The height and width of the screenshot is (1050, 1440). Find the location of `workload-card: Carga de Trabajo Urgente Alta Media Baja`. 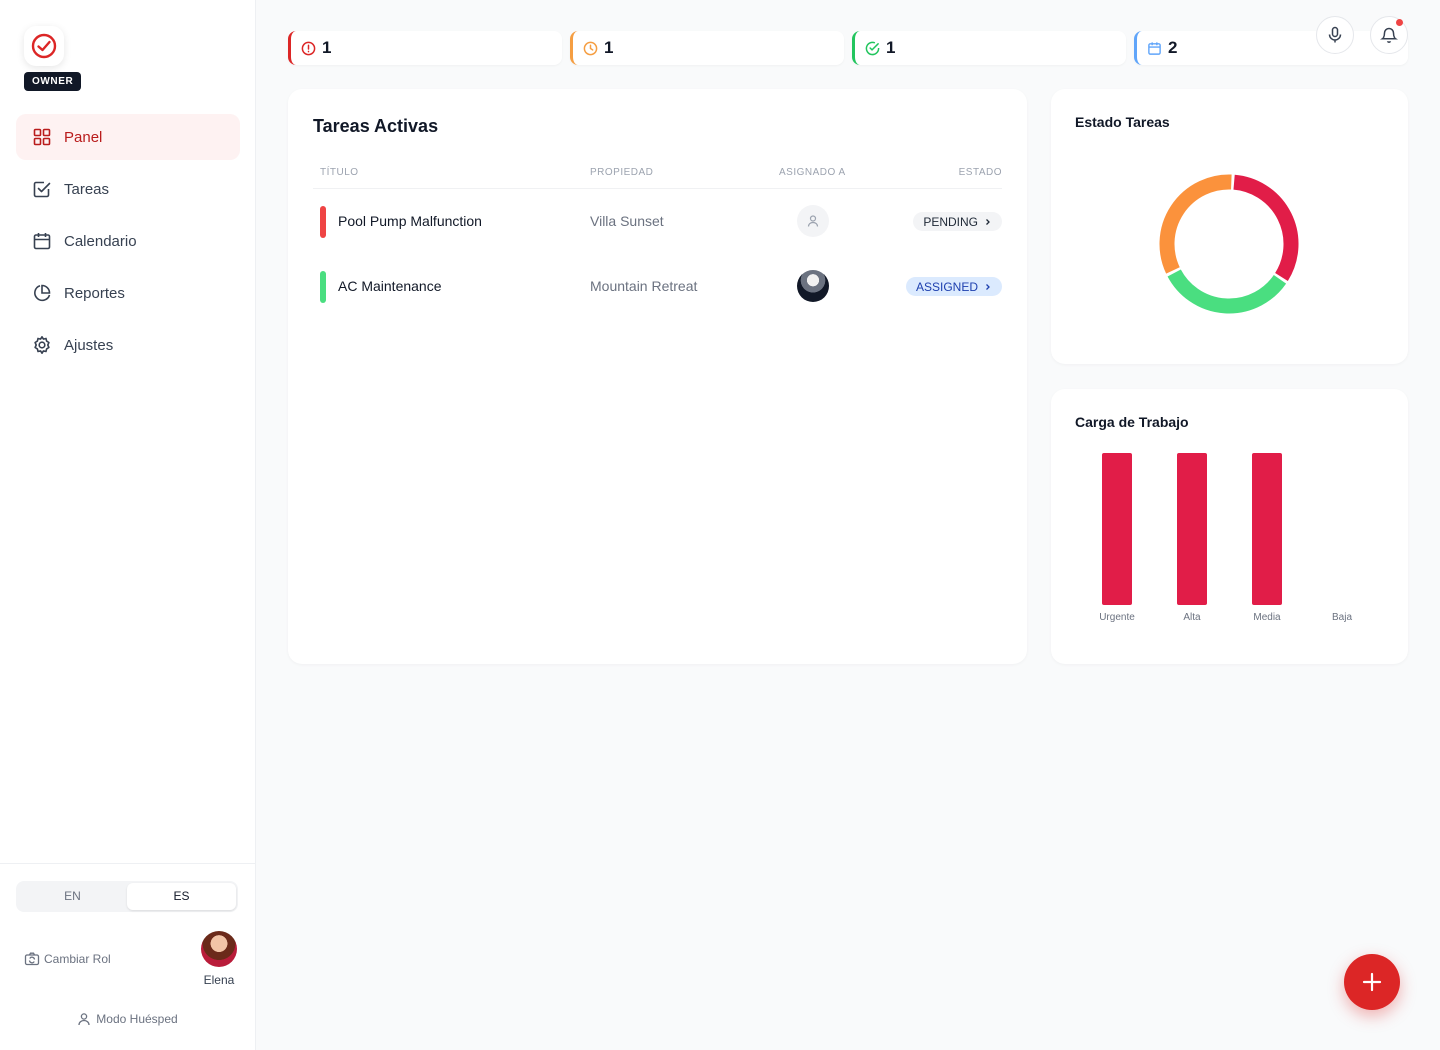

workload-card: Carga de Trabajo Urgente Alta Media Baja is located at coordinates (1229, 526).